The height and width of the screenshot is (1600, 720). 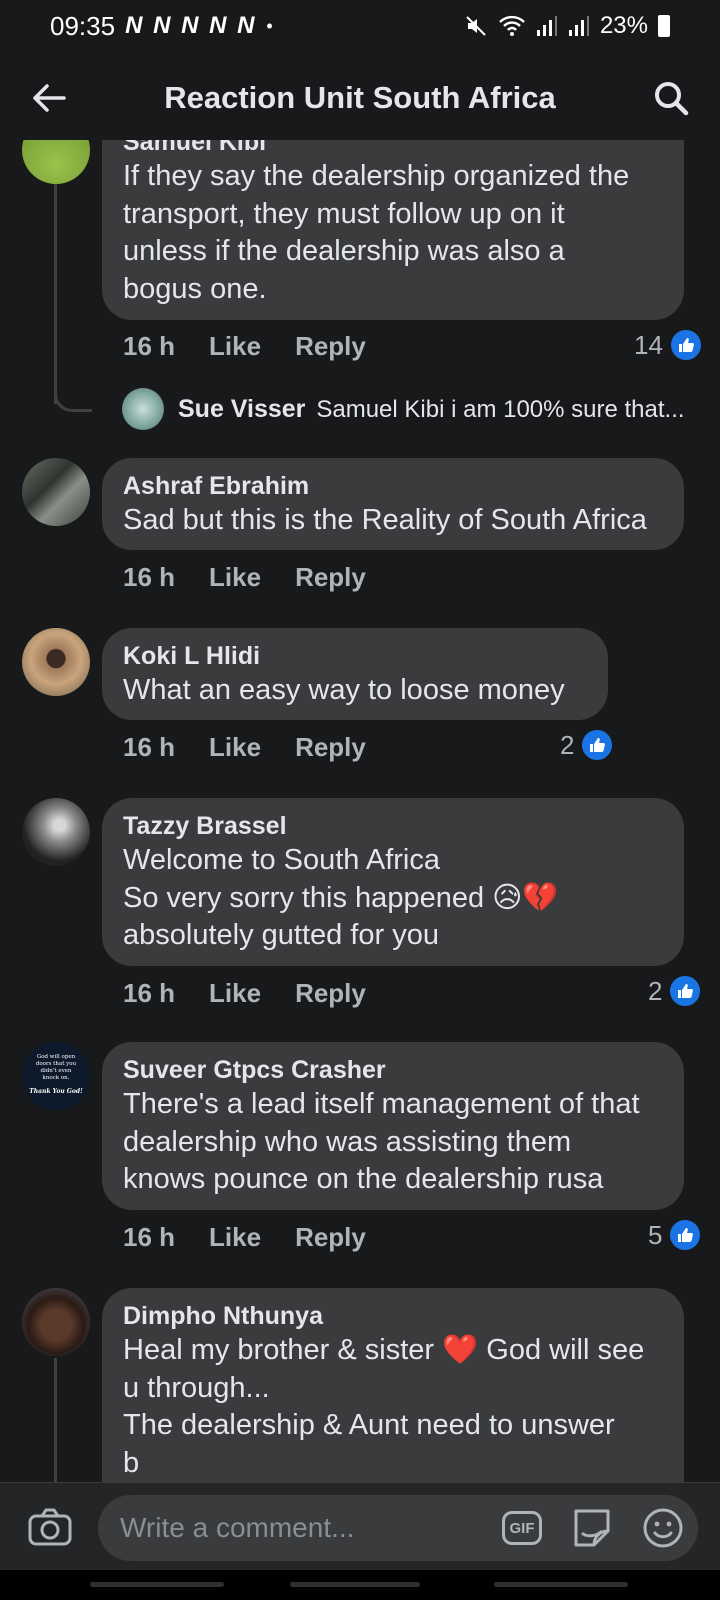 I want to click on nav-back-handle, so click(x=157, y=1584).